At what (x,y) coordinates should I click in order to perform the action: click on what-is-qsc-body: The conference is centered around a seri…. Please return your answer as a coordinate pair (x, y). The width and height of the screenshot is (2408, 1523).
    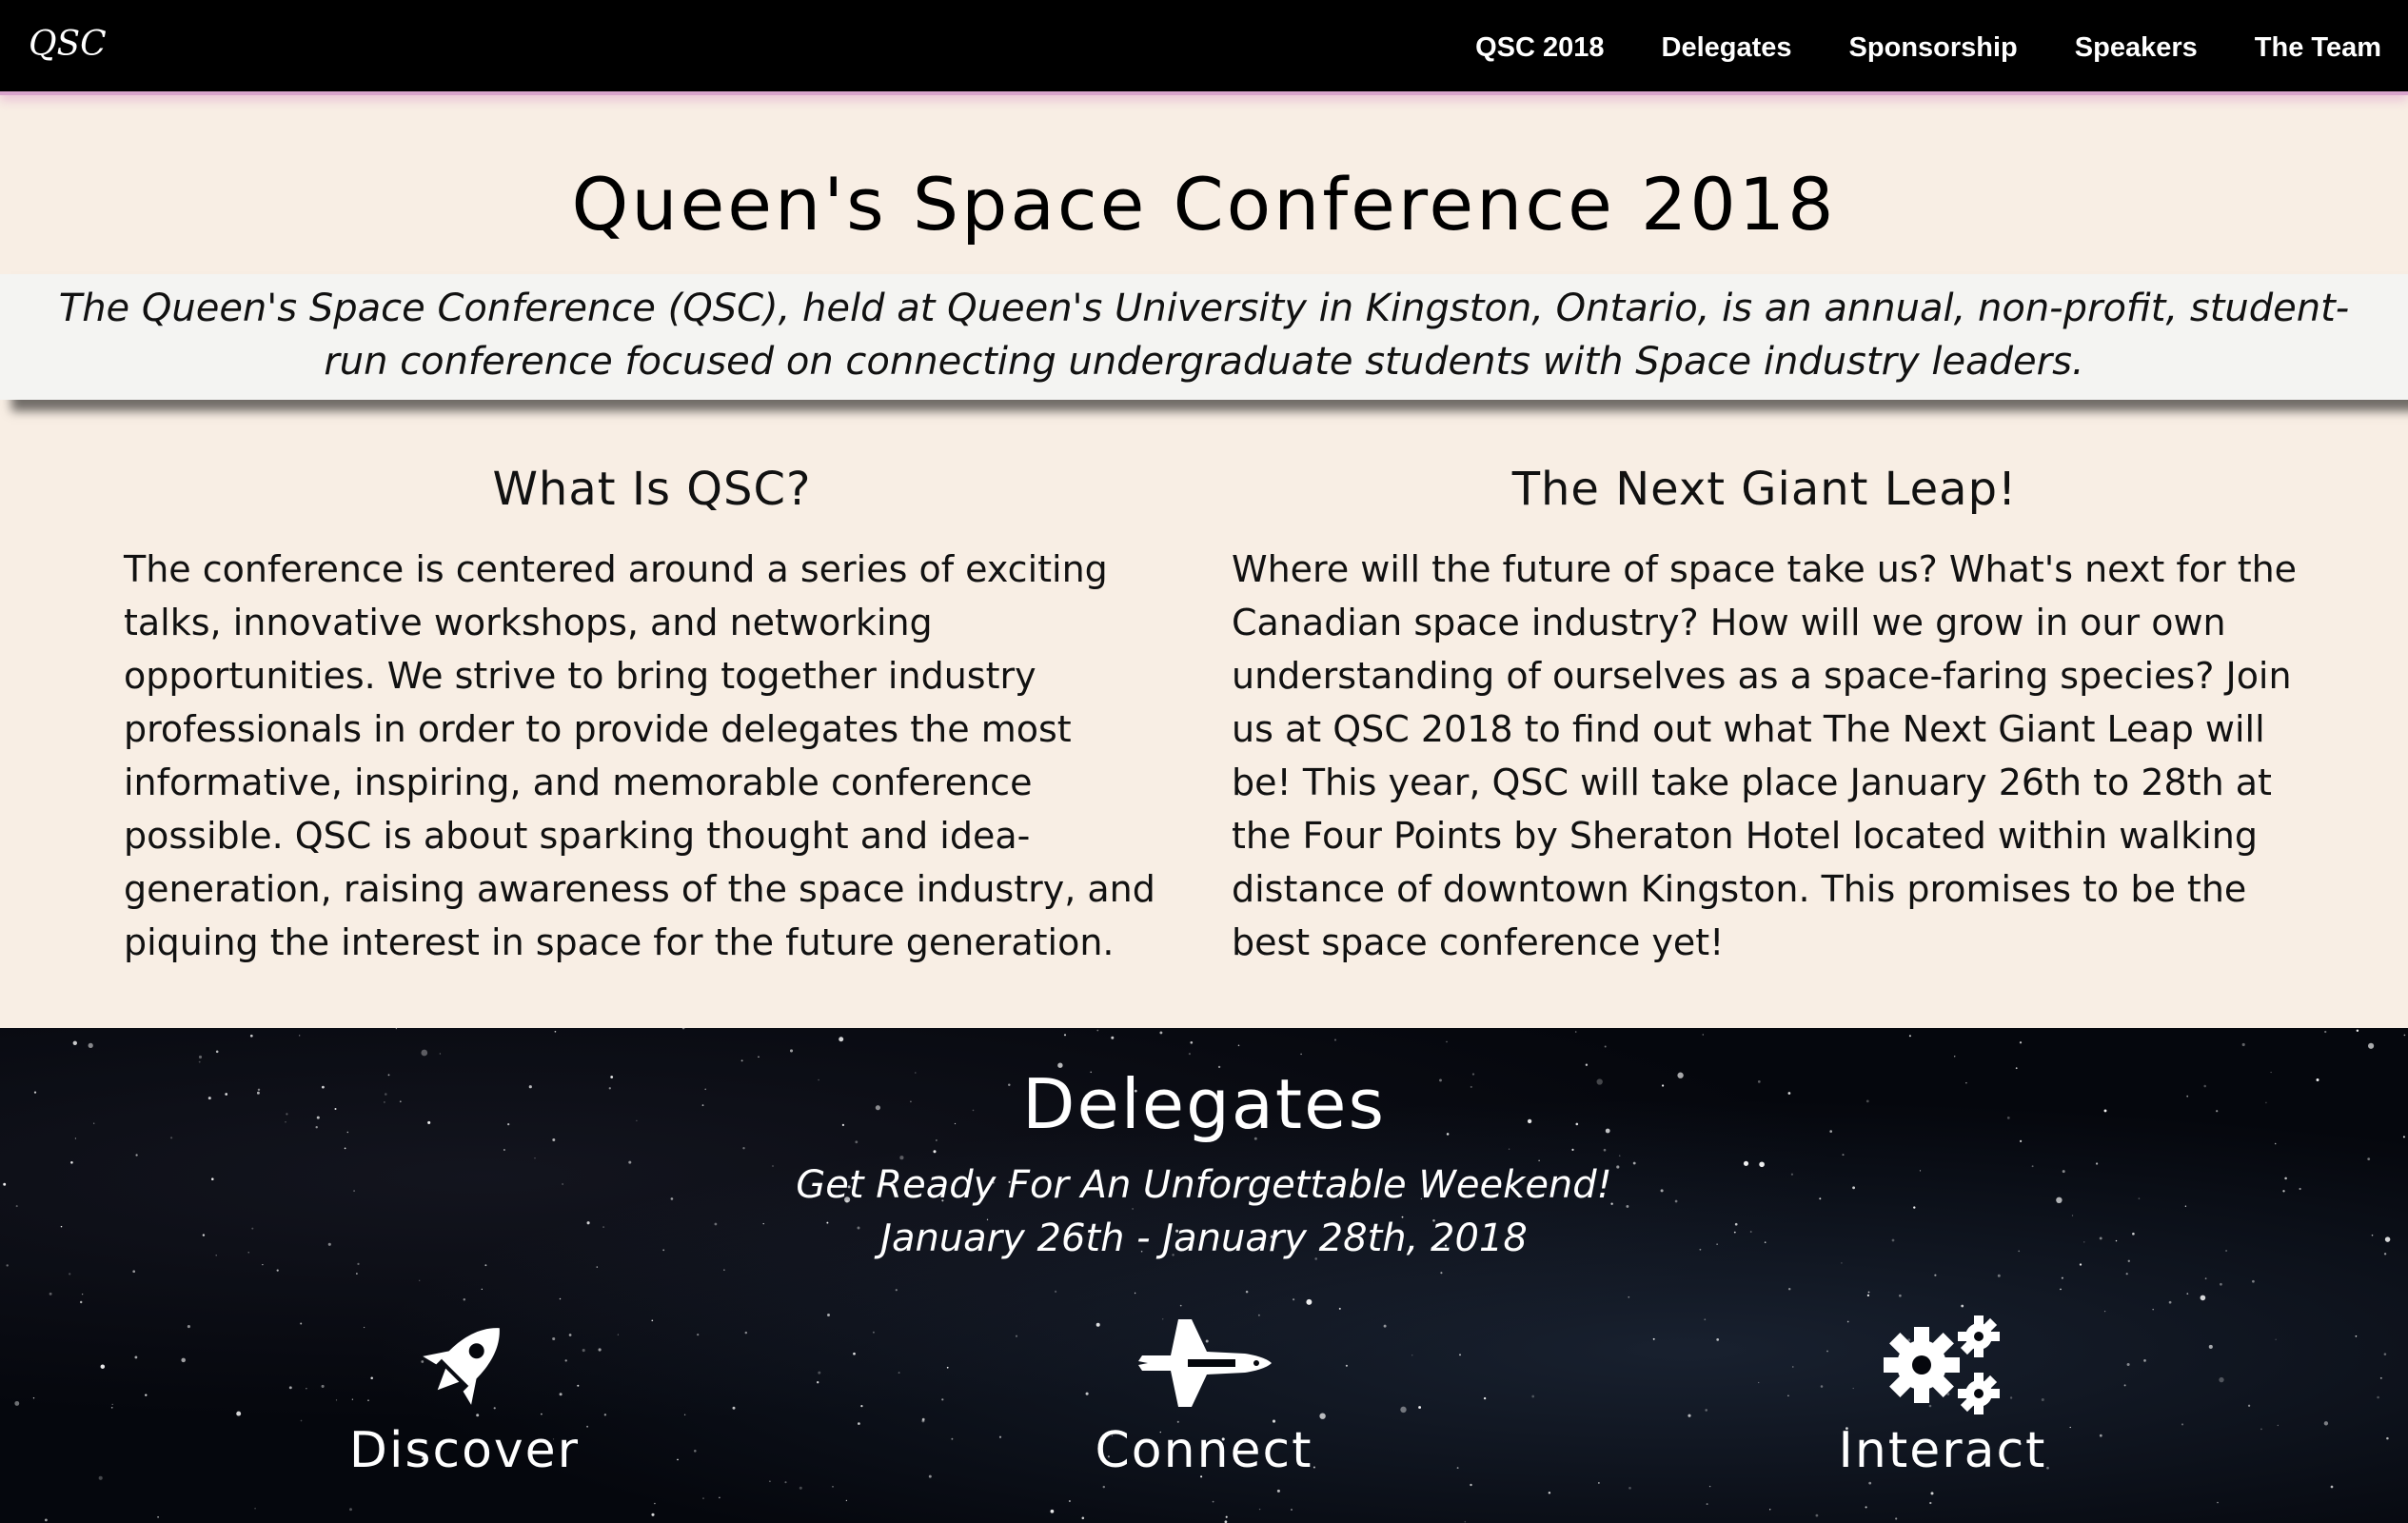
    Looking at the image, I should click on (639, 756).